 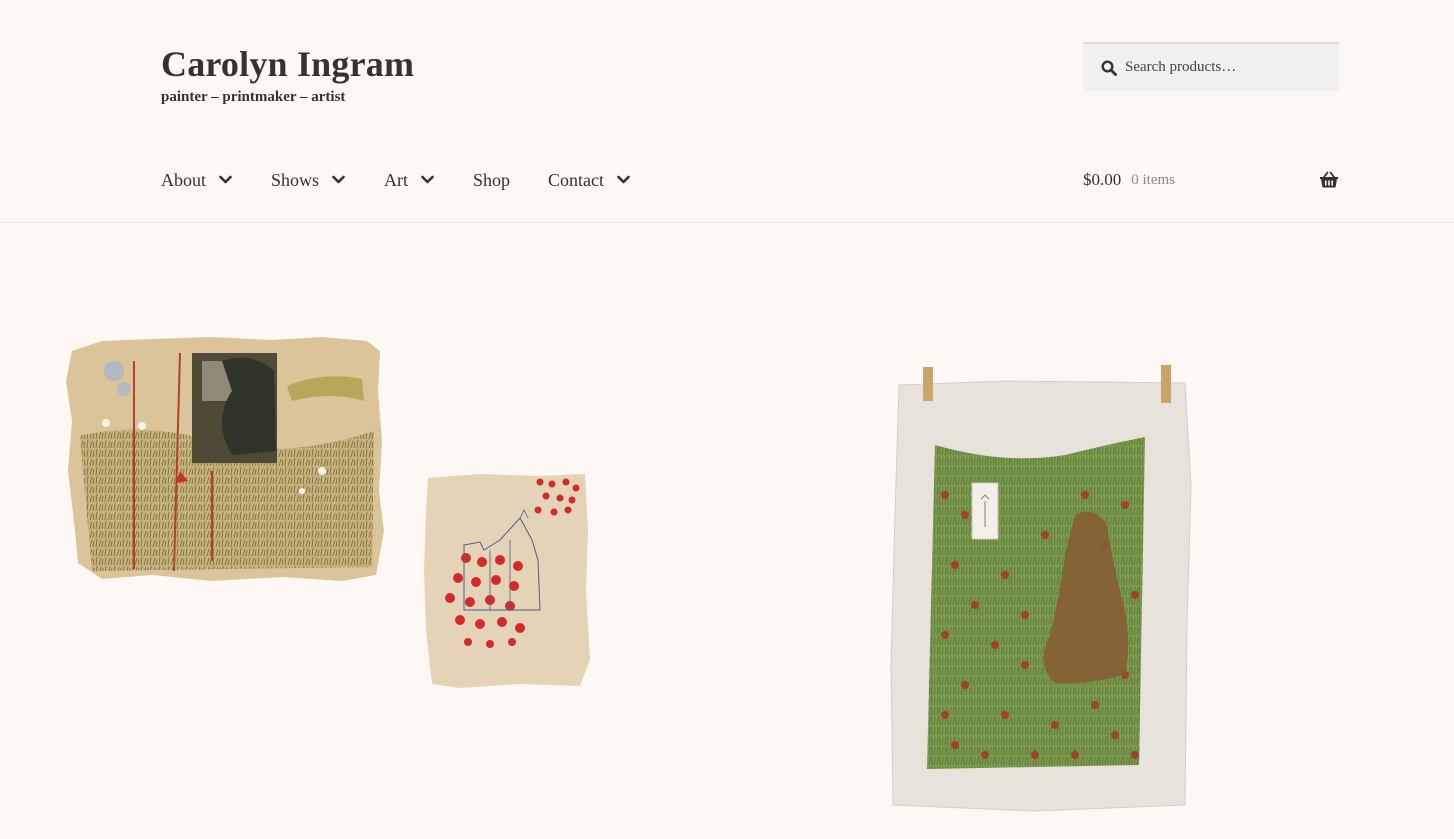 I want to click on nav-item-art: Art, so click(x=409, y=180).